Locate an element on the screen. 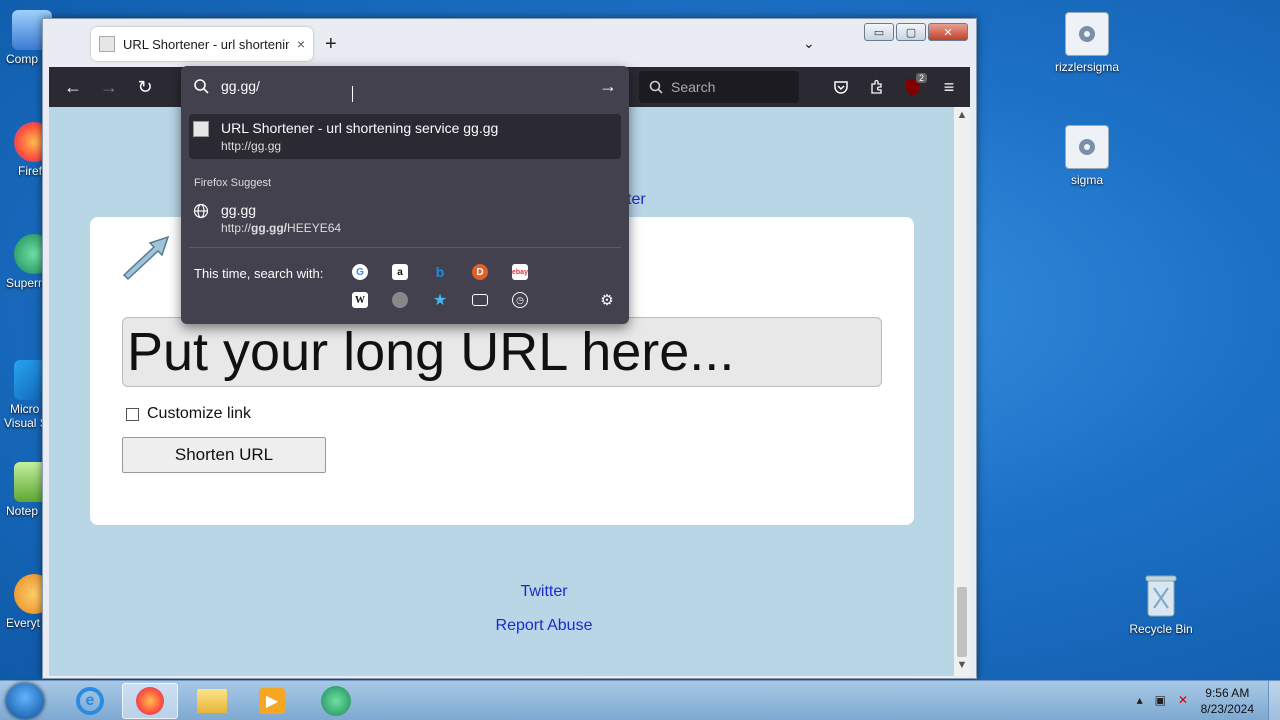 Image resolution: width=1280 pixels, height=720 pixels. desktop-icon-firefox: Firef is located at coordinates (27, 150).